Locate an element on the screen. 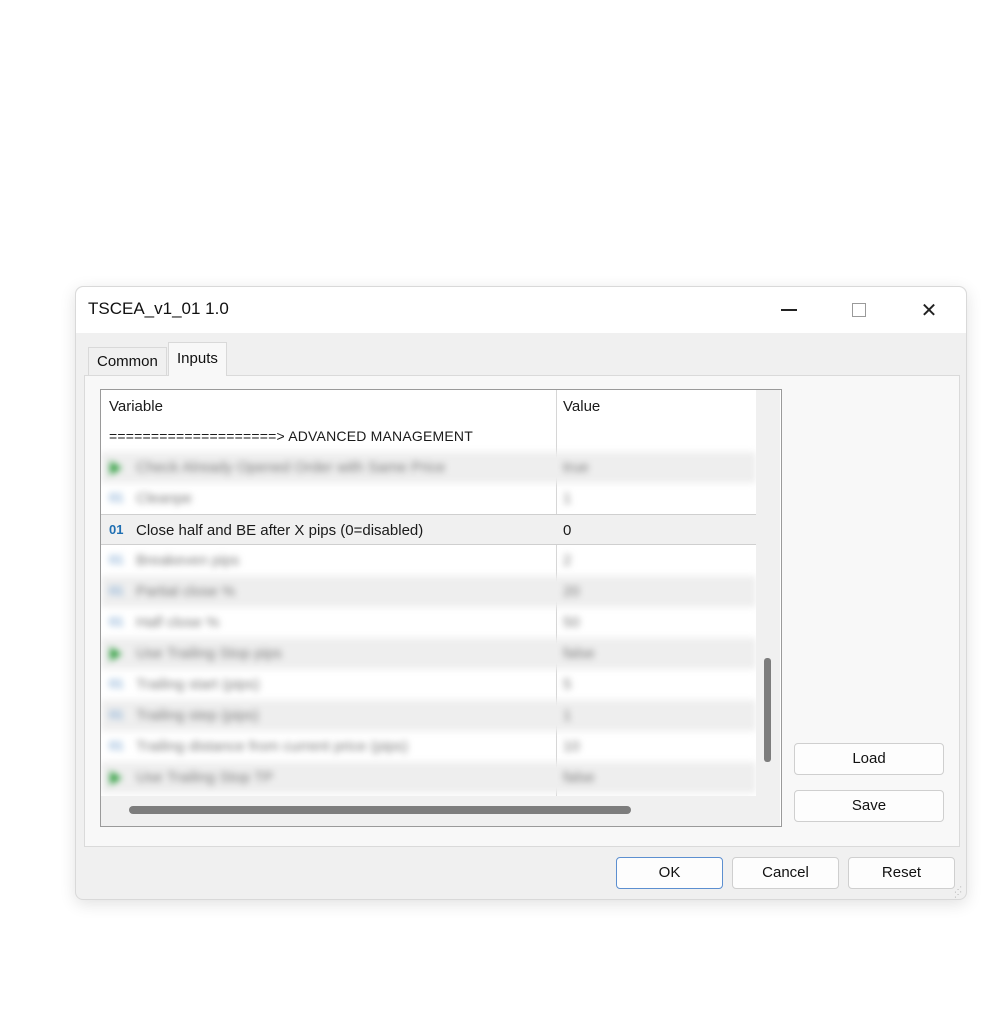 The width and height of the screenshot is (1000, 1033). load-button: Load is located at coordinates (869, 759).